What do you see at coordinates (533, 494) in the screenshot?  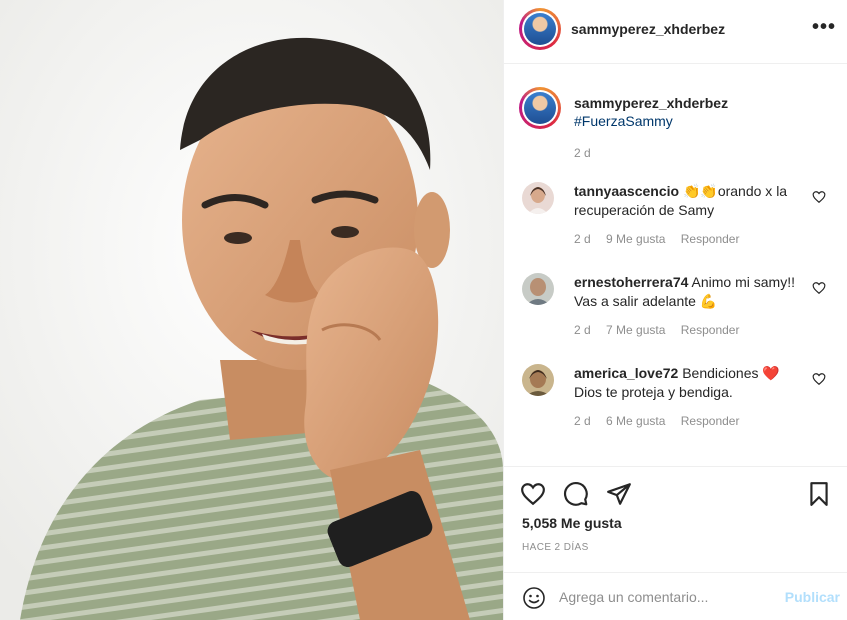 I see `like-heart-icon` at bounding box center [533, 494].